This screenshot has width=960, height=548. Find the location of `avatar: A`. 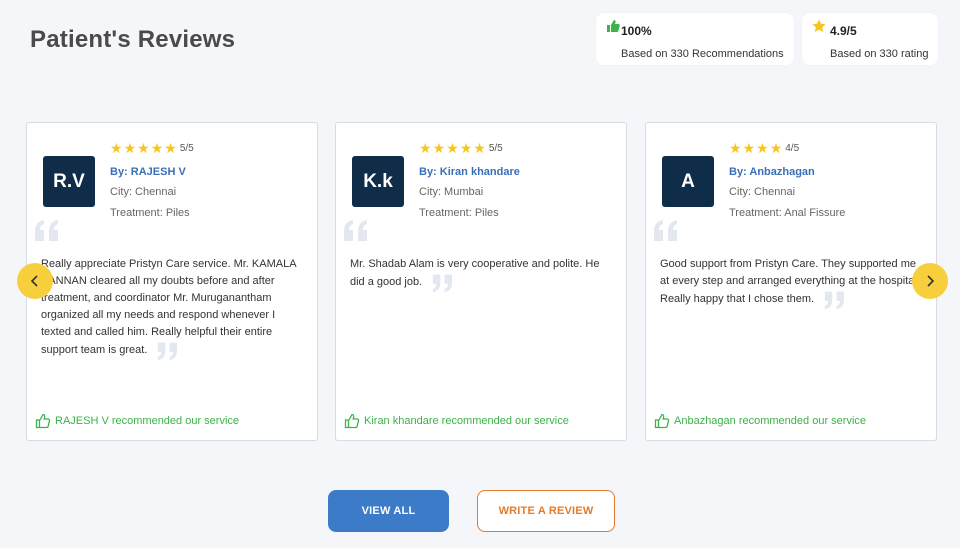

avatar: A is located at coordinates (688, 181).